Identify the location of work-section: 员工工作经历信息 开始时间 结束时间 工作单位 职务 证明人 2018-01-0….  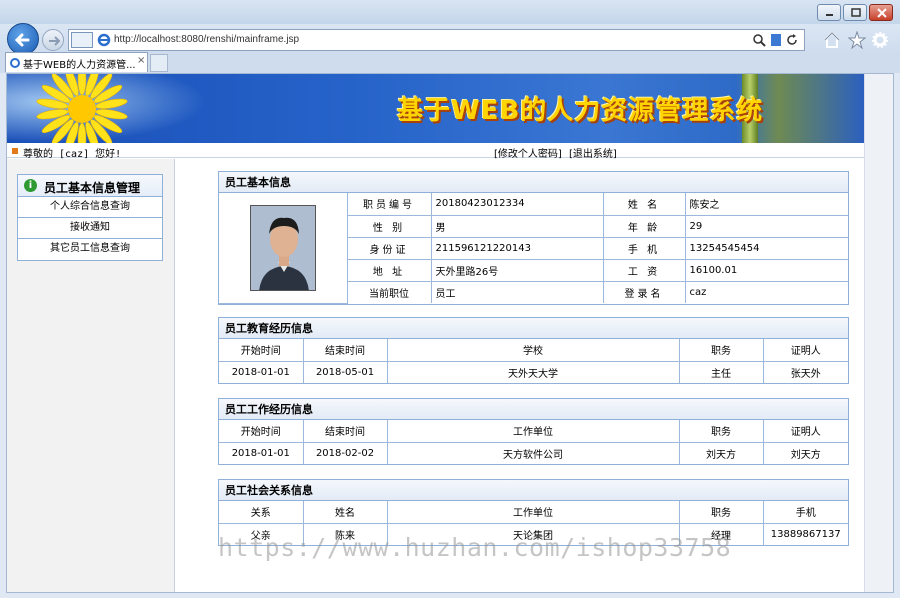
(533, 431).